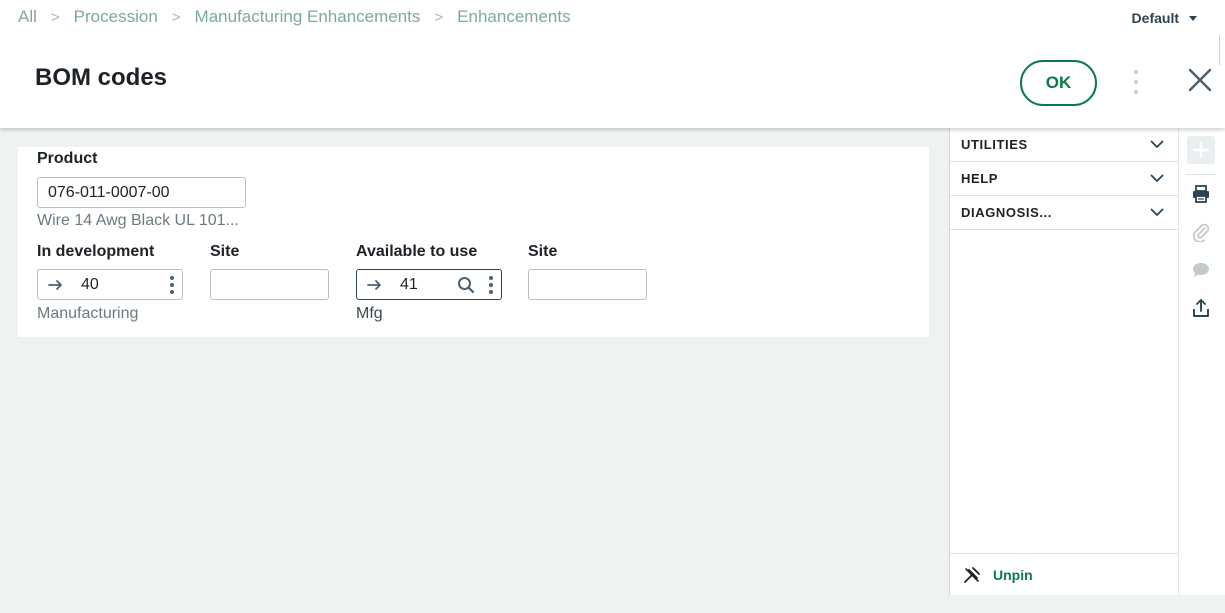  What do you see at coordinates (101, 77) in the screenshot?
I see `page-title: BOM codes` at bounding box center [101, 77].